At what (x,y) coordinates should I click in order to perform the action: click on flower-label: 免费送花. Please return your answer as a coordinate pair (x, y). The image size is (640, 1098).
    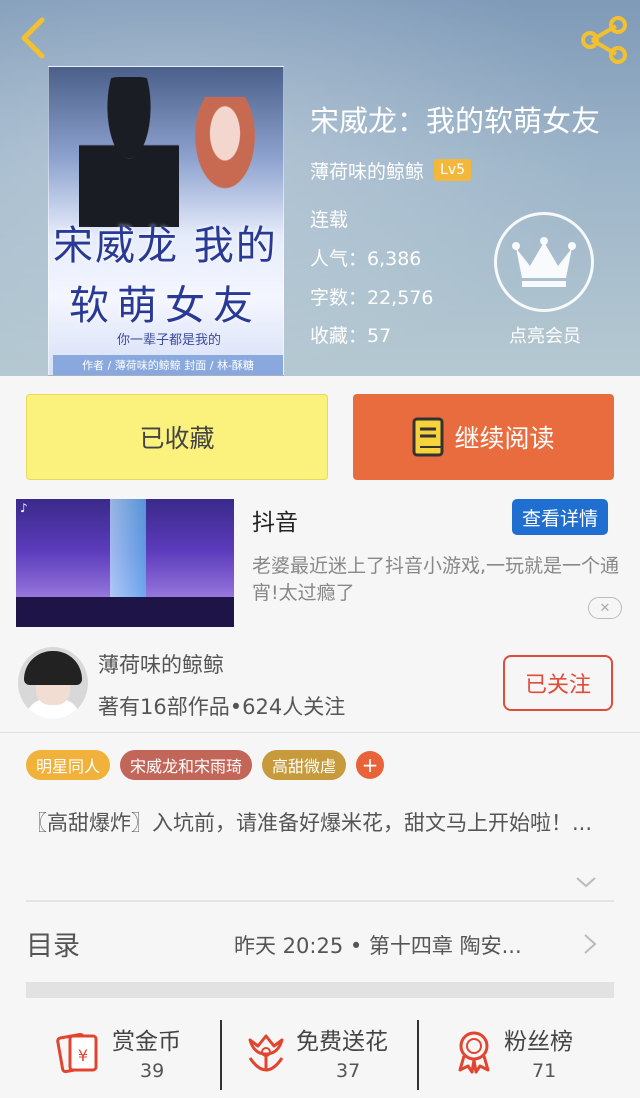
    Looking at the image, I should click on (342, 1042).